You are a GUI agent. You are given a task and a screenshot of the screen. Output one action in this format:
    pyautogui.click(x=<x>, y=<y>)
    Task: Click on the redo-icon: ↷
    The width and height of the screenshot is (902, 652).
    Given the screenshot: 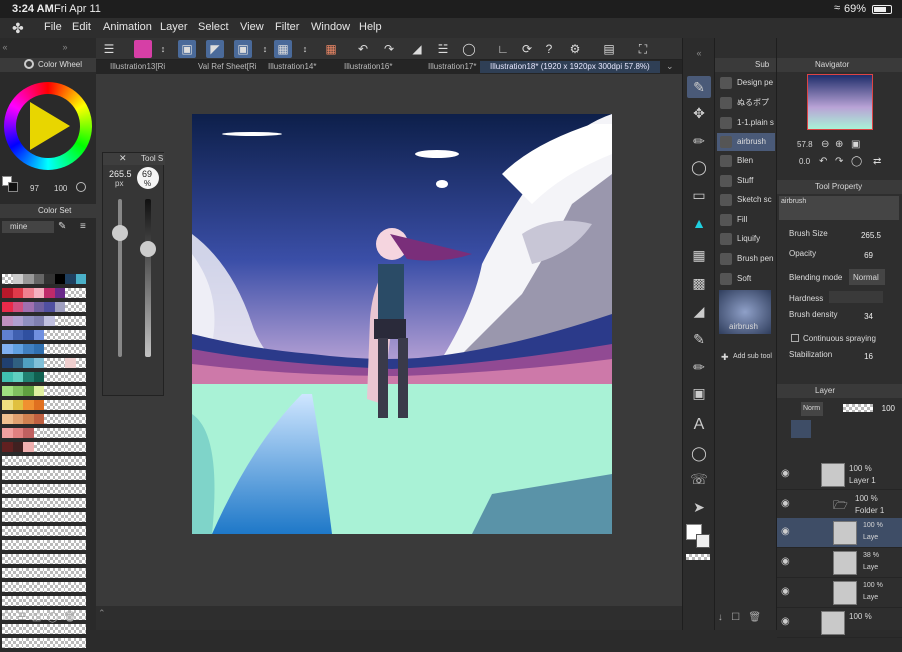 What is the action you would take?
    pyautogui.click(x=389, y=49)
    